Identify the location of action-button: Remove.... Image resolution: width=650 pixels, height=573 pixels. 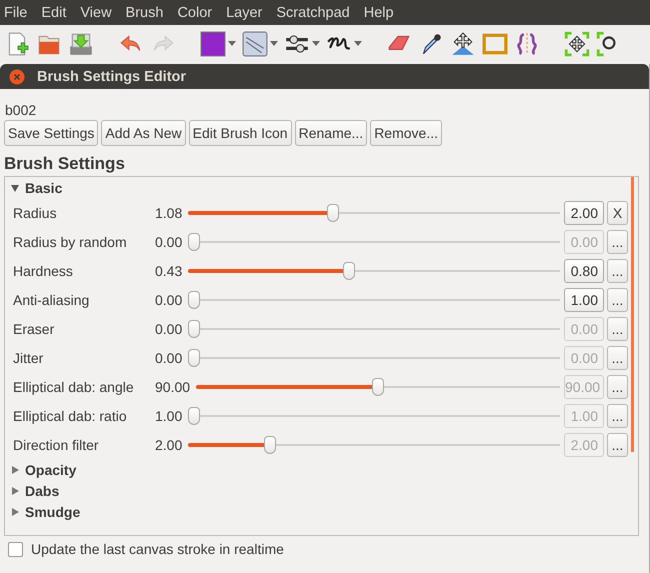
(406, 133).